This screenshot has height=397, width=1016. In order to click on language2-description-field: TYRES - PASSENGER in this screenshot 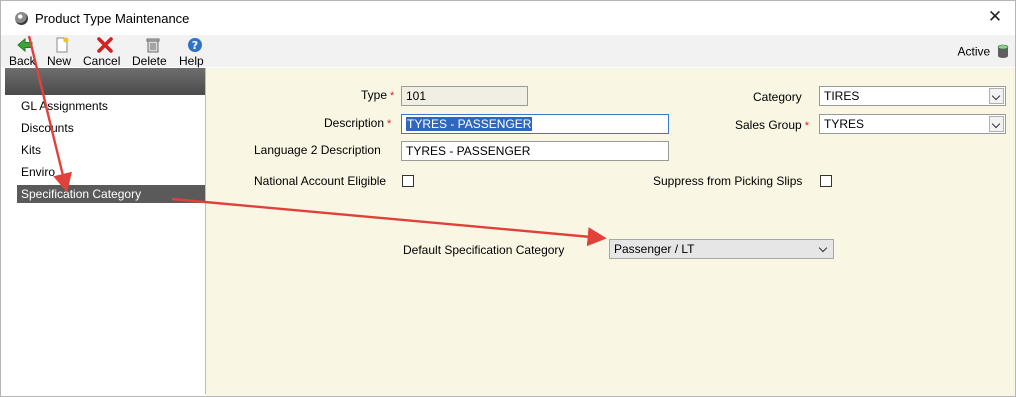, I will do `click(535, 151)`.